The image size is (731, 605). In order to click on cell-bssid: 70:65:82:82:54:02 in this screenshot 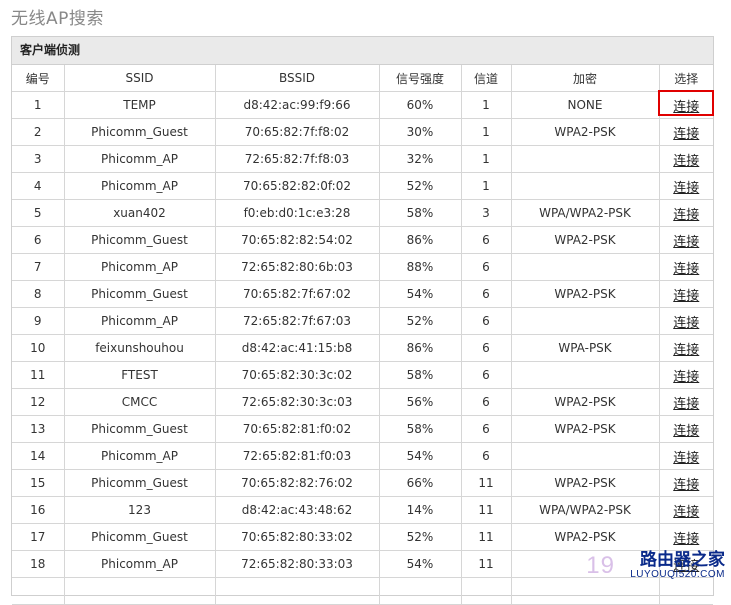, I will do `click(297, 240)`.